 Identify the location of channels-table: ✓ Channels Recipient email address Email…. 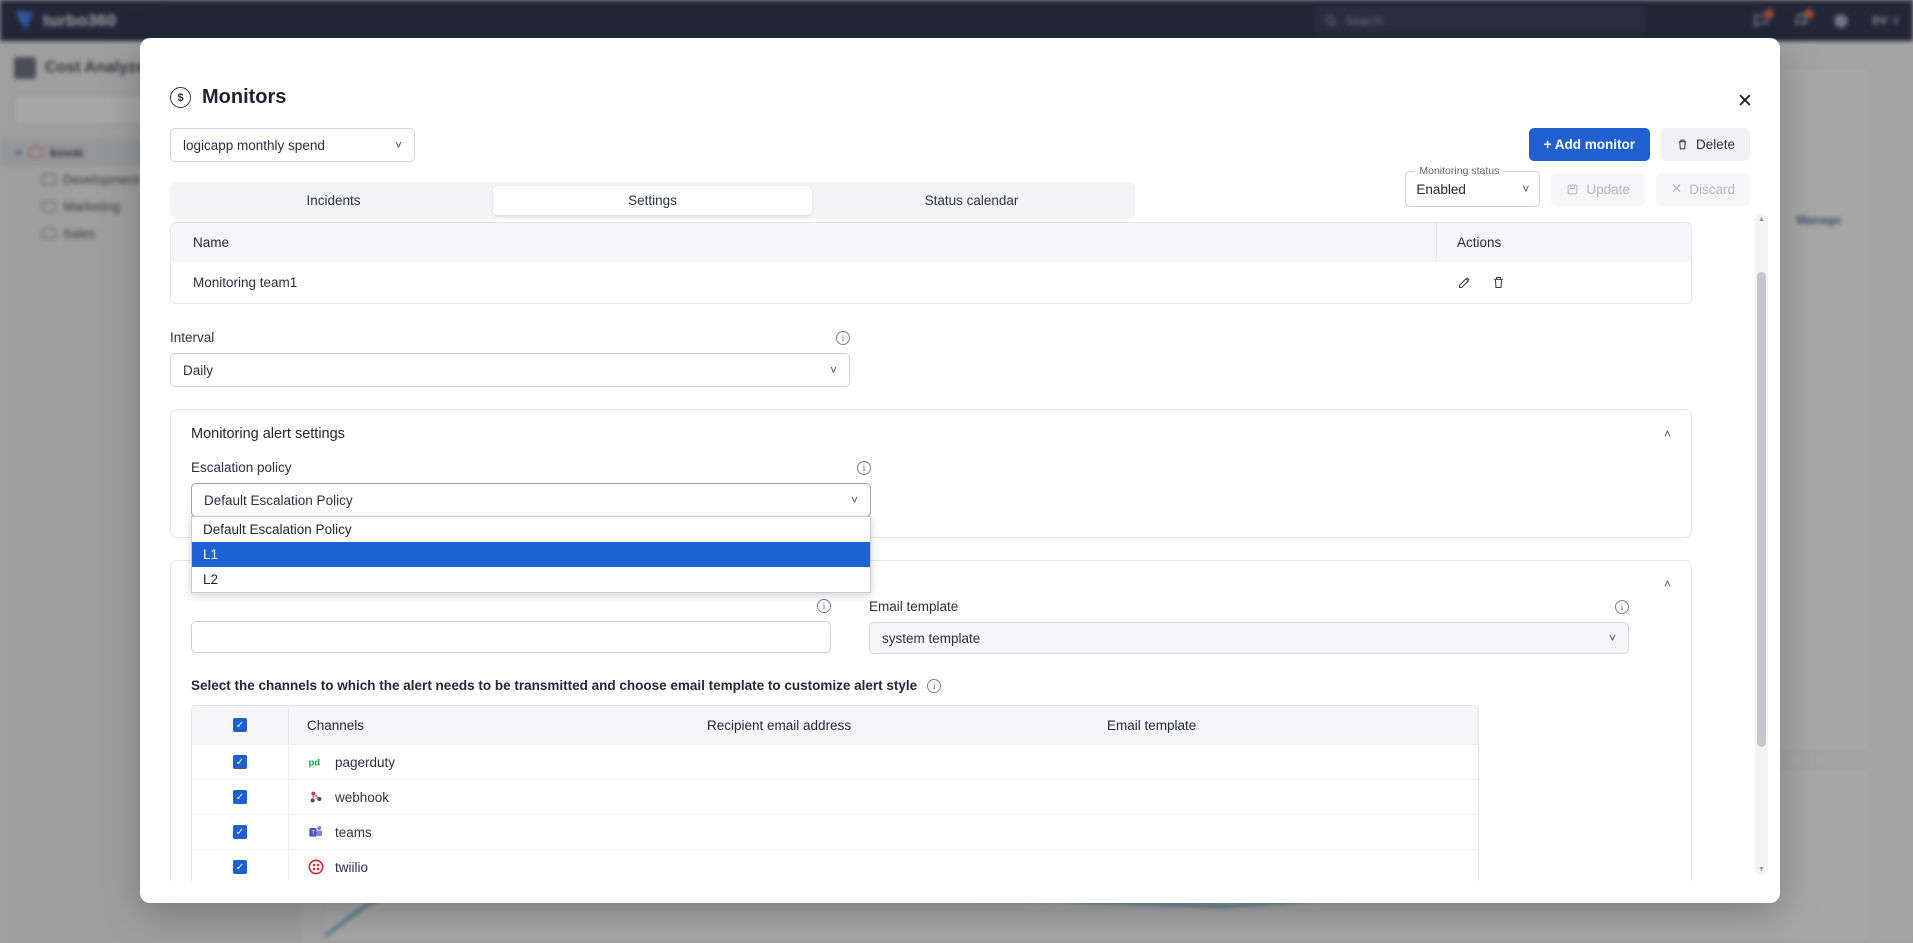
(835, 793).